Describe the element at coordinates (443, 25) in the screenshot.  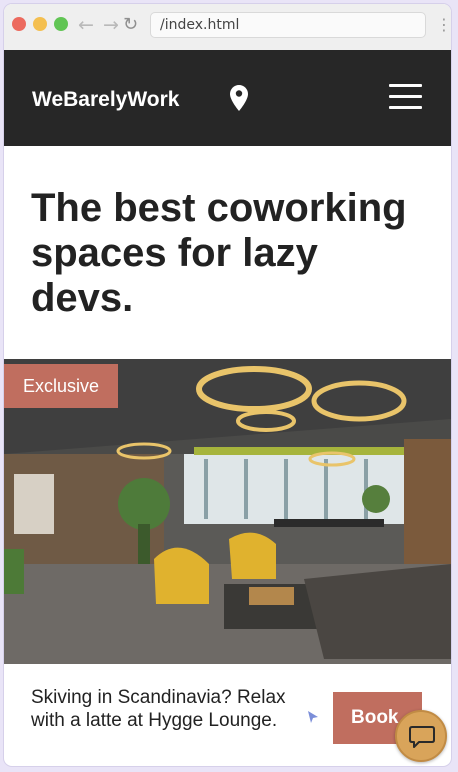
I see `browser-menu-icon: ⋮` at that location.